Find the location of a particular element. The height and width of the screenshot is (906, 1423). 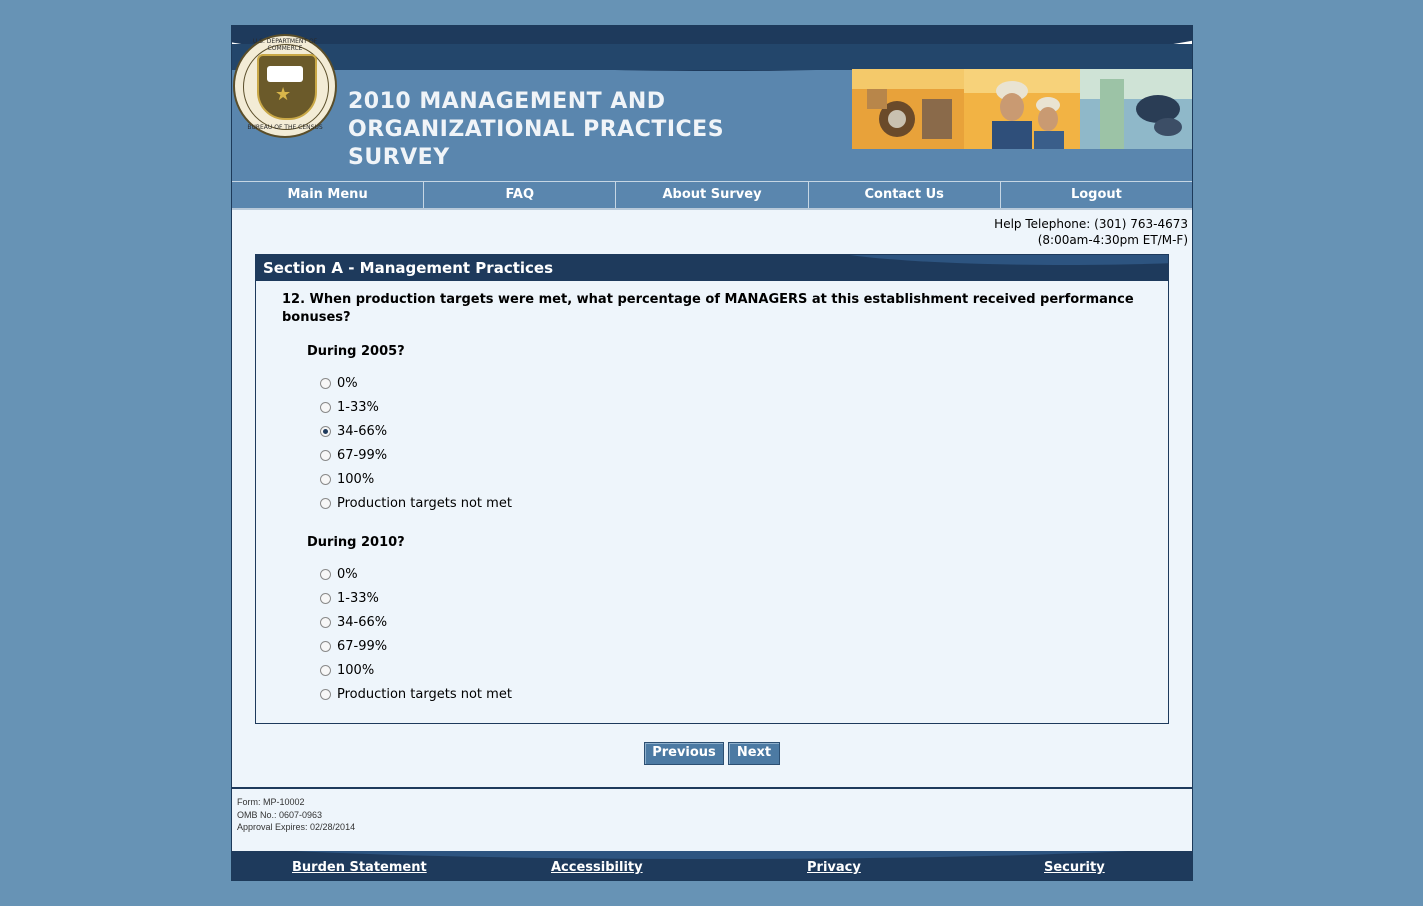

footer-link-accessibility: Accessibility is located at coordinates (597, 867).